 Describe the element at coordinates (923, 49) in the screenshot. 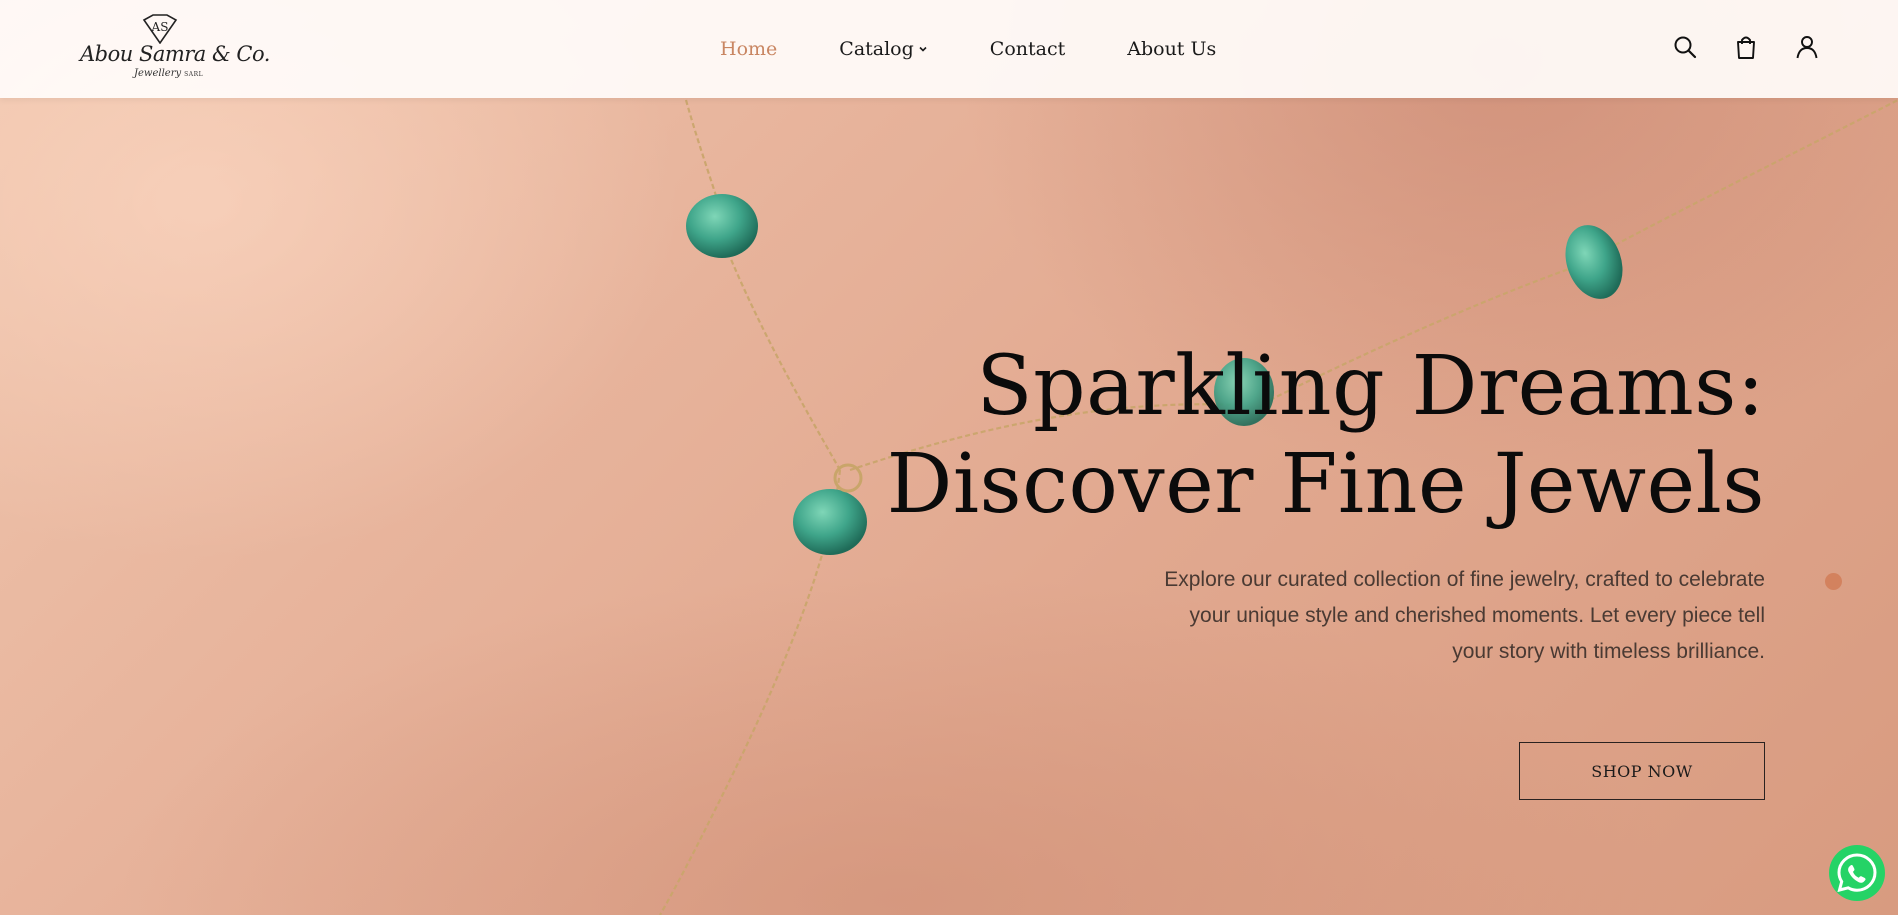

I see `chevron-down-icon` at that location.